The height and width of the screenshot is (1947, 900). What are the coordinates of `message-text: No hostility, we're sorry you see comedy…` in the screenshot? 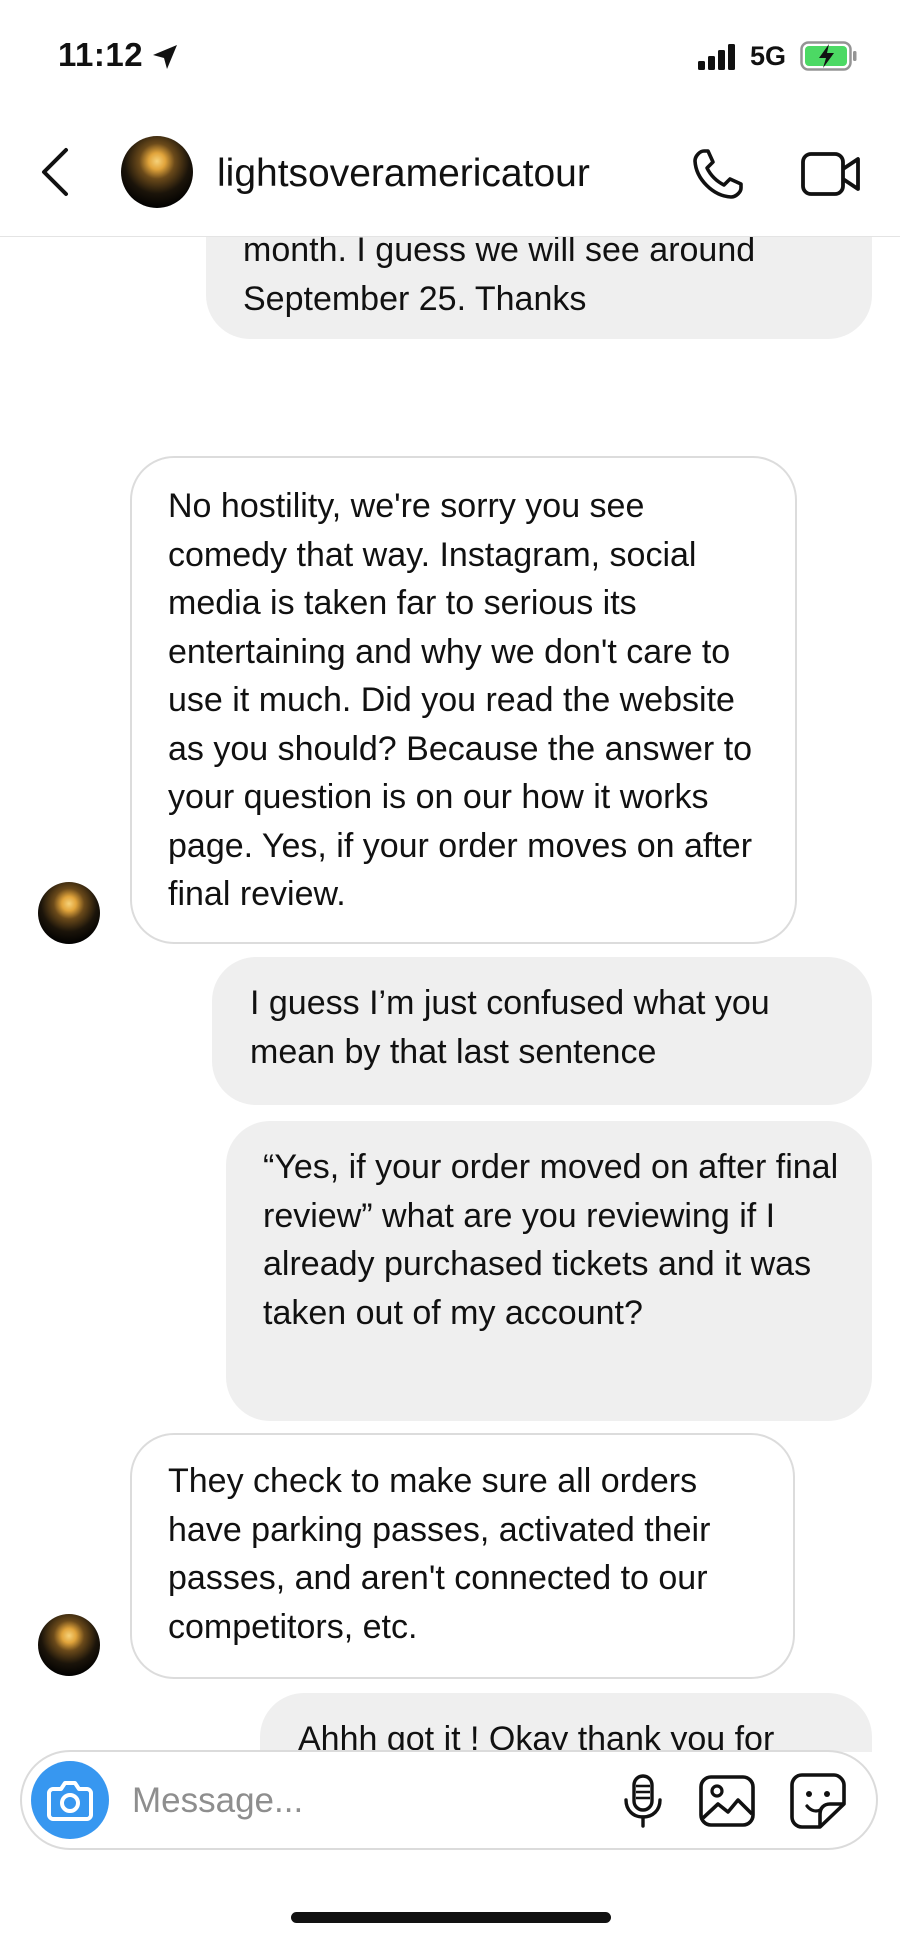 It's located at (460, 700).